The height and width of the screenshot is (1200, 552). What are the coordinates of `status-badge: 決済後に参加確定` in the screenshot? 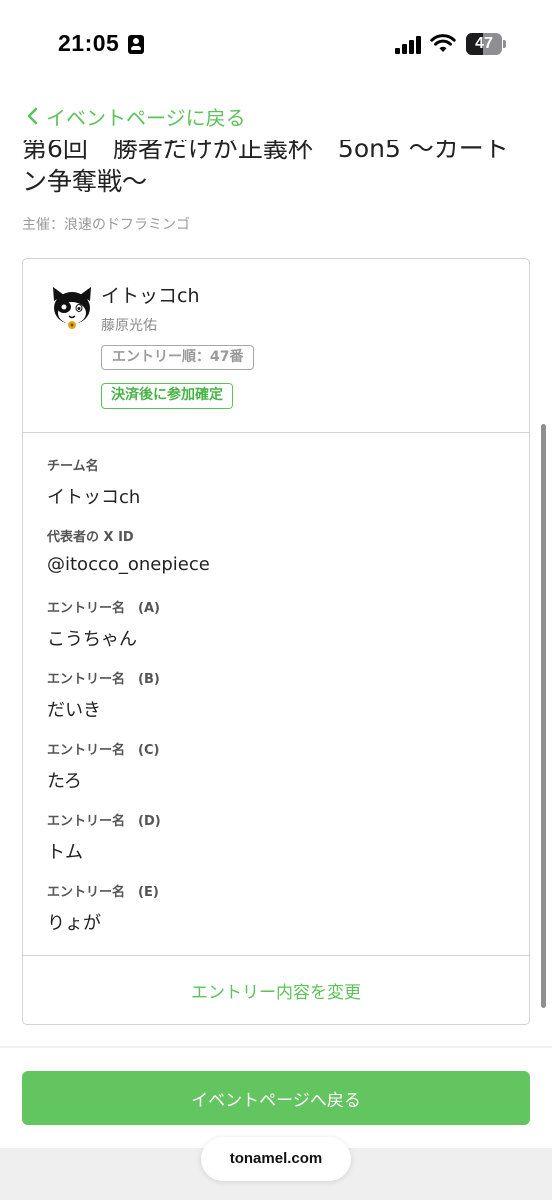 It's located at (167, 396).